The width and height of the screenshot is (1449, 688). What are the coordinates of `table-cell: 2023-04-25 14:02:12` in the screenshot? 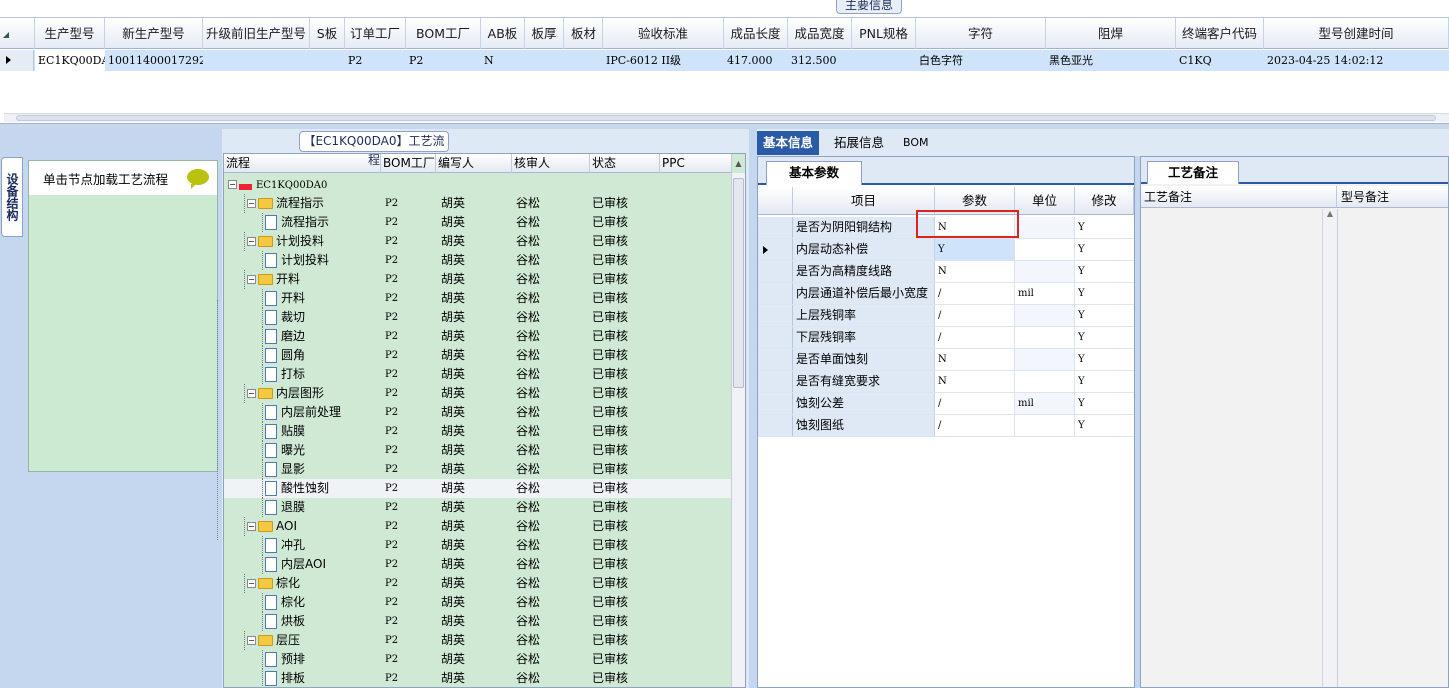 It's located at (1356, 60).